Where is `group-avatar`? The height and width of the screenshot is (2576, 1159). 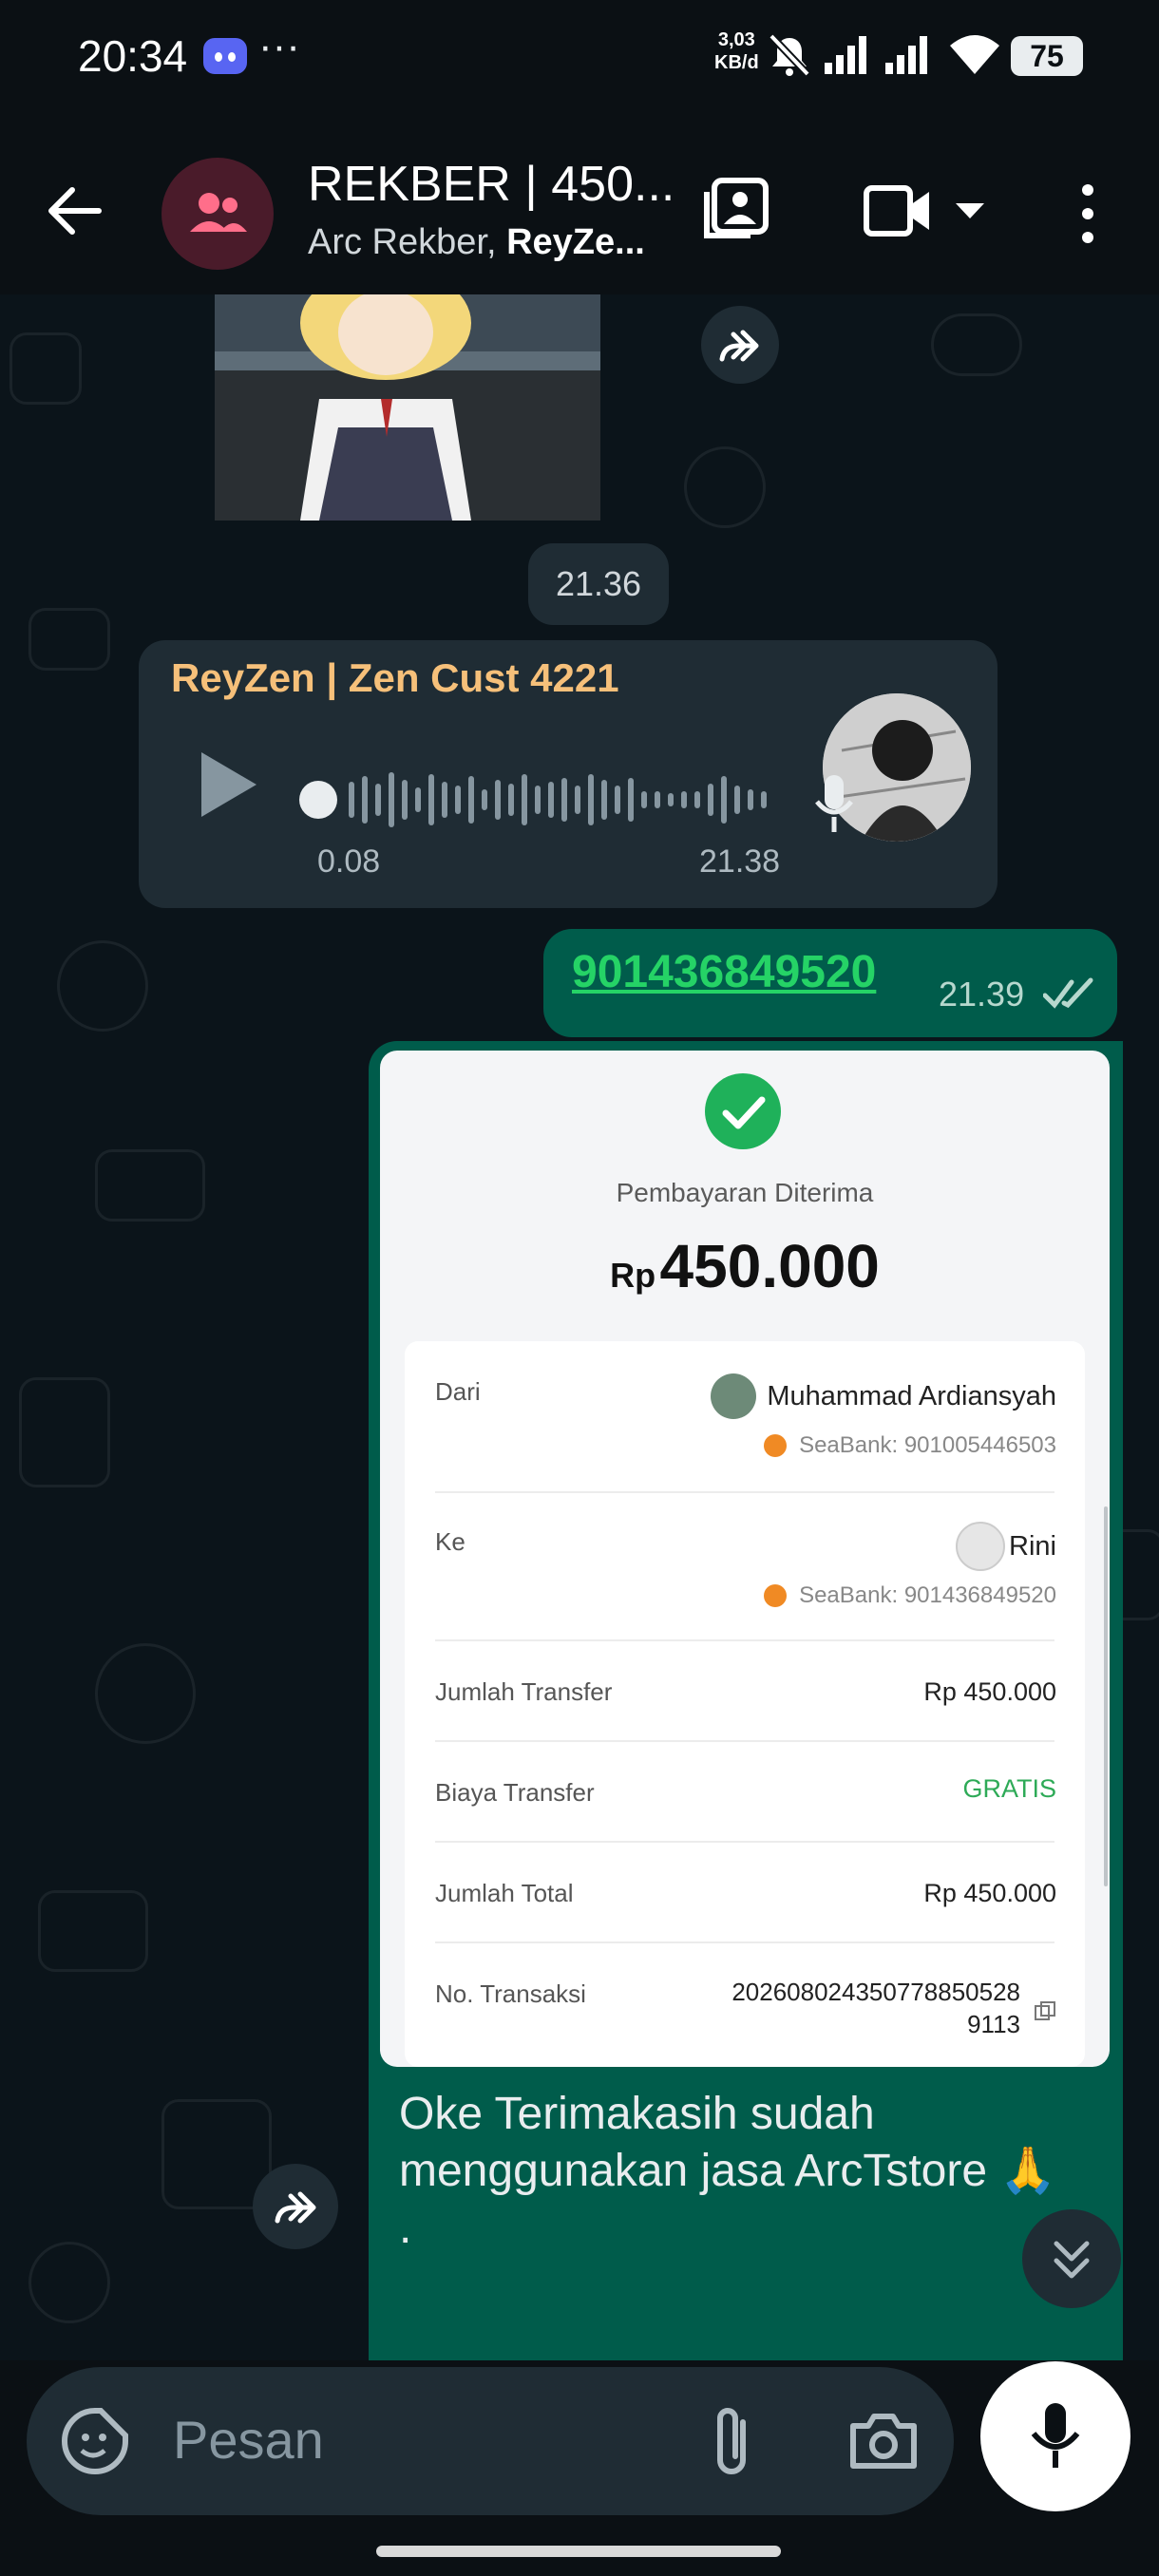
group-avatar is located at coordinates (218, 214).